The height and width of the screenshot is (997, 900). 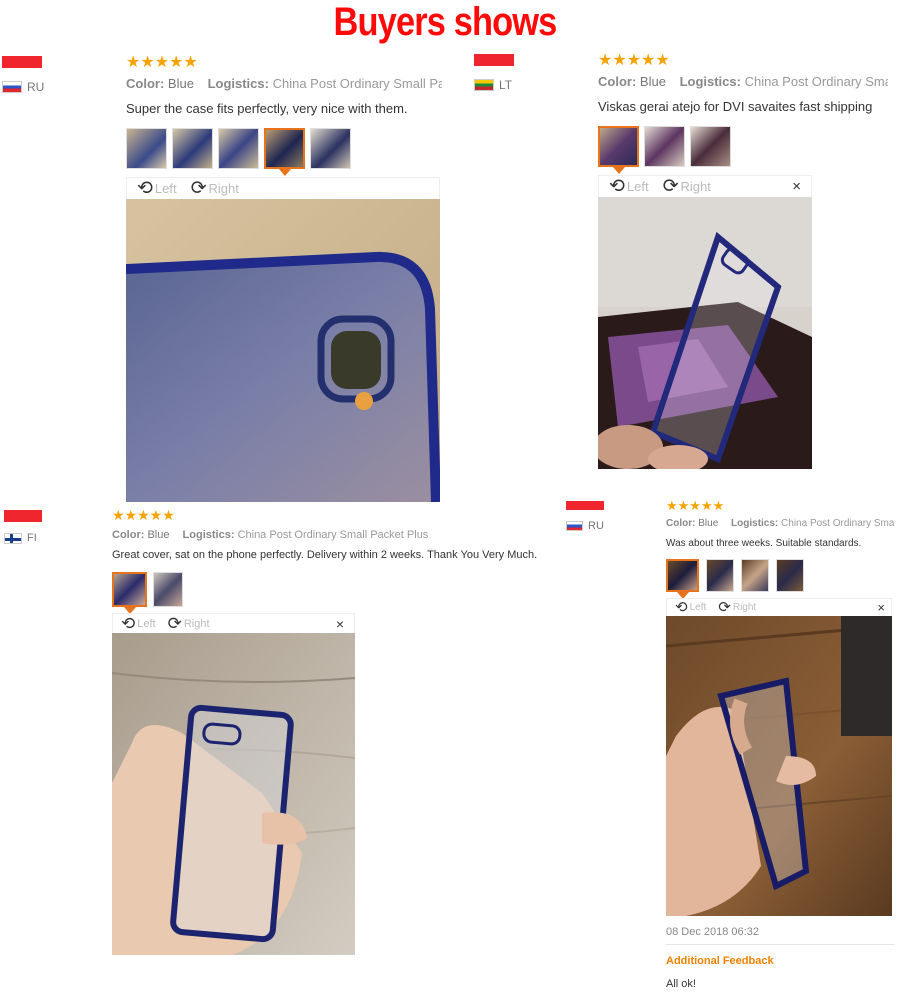 What do you see at coordinates (712, 932) in the screenshot?
I see `review-date: 08 Dec 2018 06:32` at bounding box center [712, 932].